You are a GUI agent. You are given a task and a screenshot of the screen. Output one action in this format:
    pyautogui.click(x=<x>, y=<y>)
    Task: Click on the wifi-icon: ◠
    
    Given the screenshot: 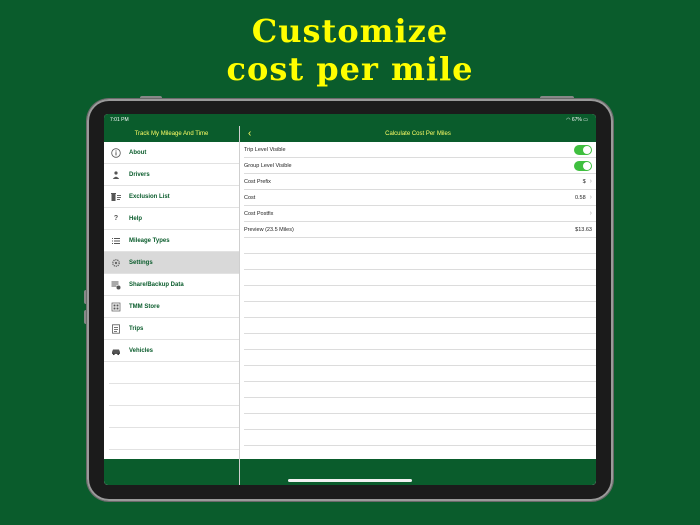 What is the action you would take?
    pyautogui.click(x=568, y=120)
    